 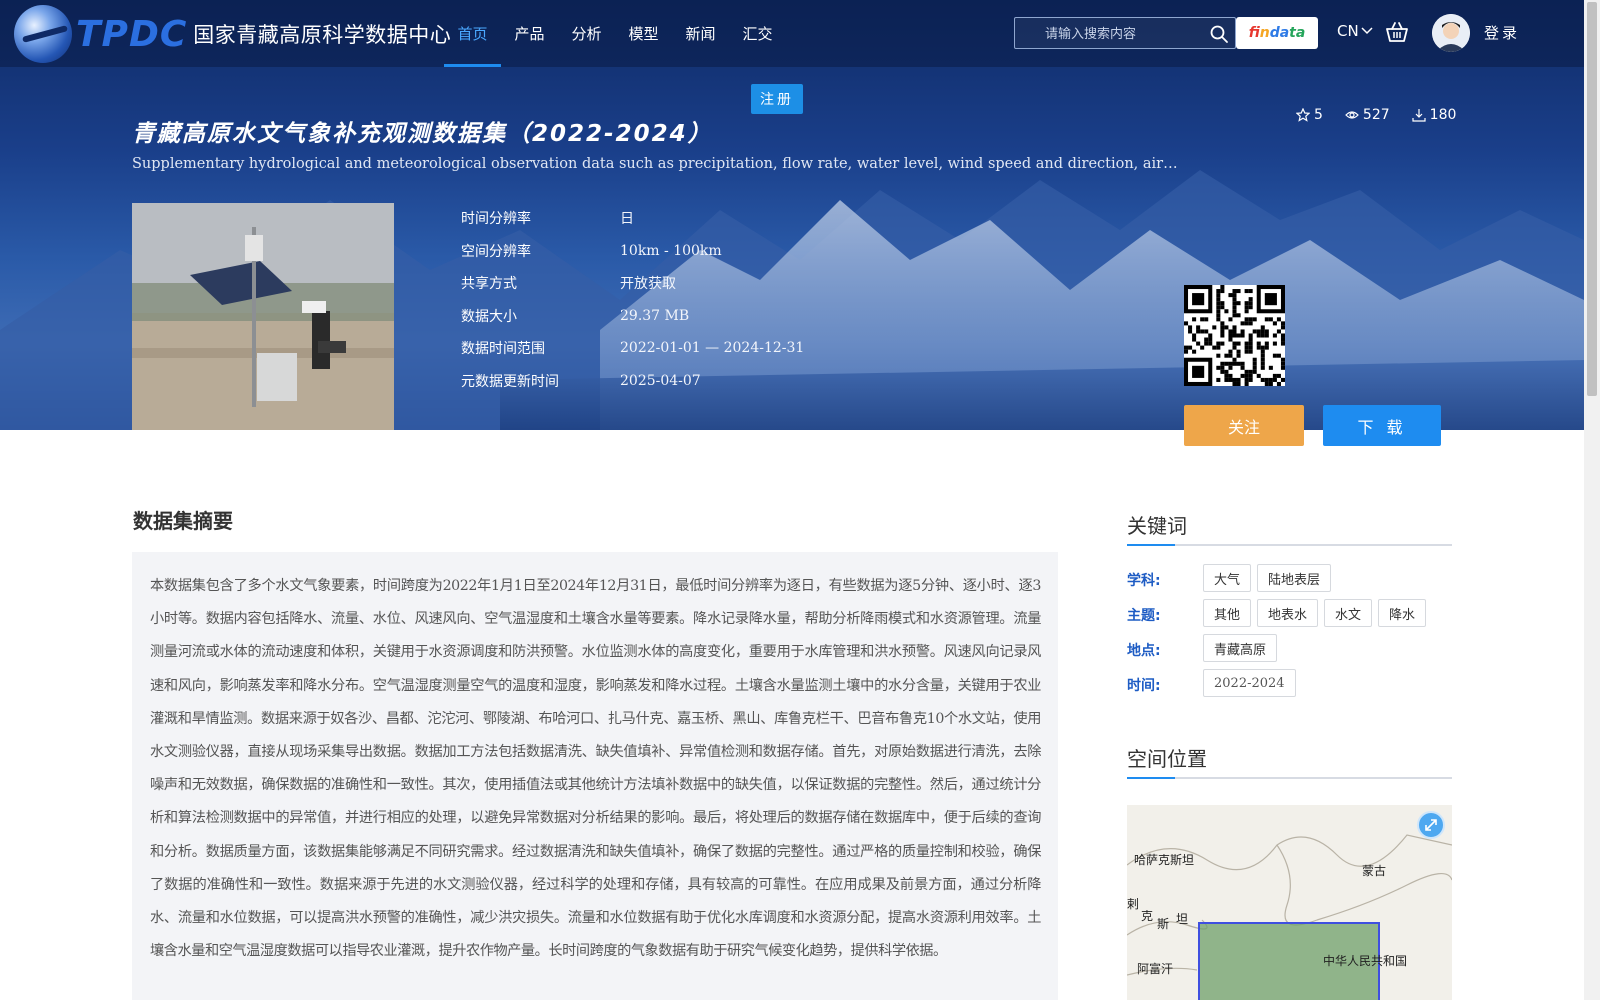 I want to click on map-label: 斯, so click(x=1163, y=924).